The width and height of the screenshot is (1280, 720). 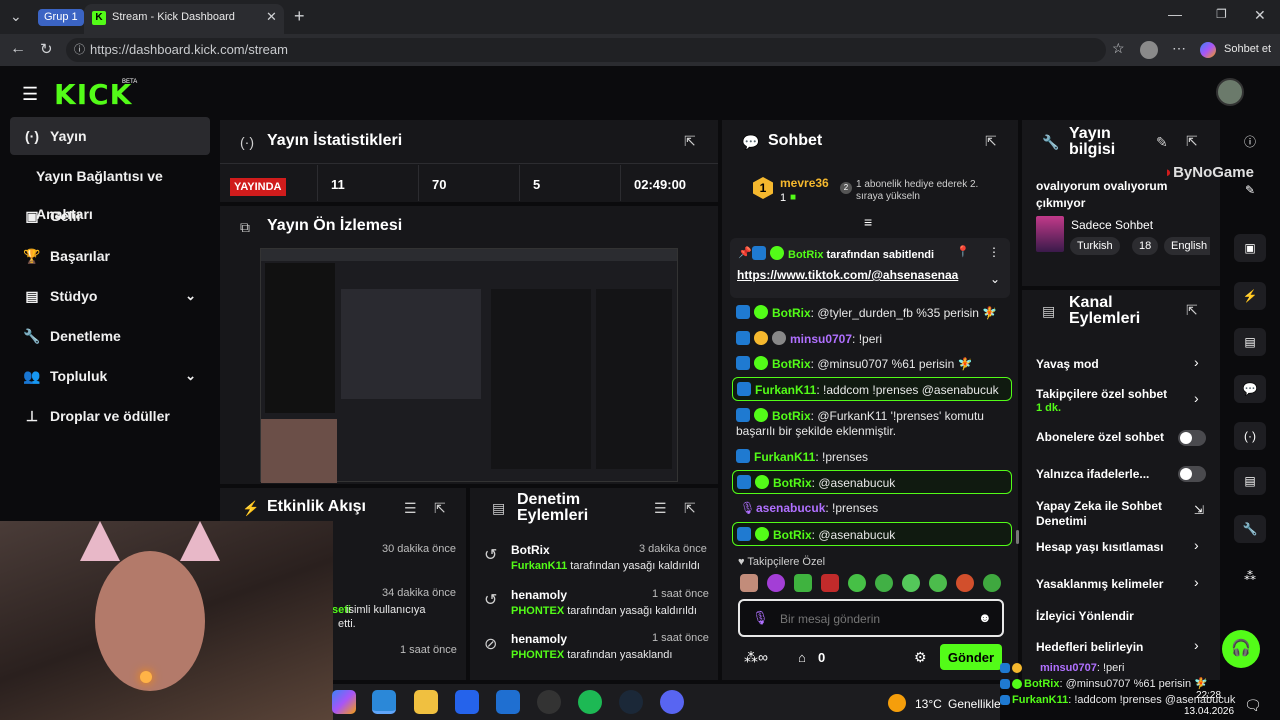 What do you see at coordinates (804, 183) in the screenshot?
I see `top-gifter-name: mevre36` at bounding box center [804, 183].